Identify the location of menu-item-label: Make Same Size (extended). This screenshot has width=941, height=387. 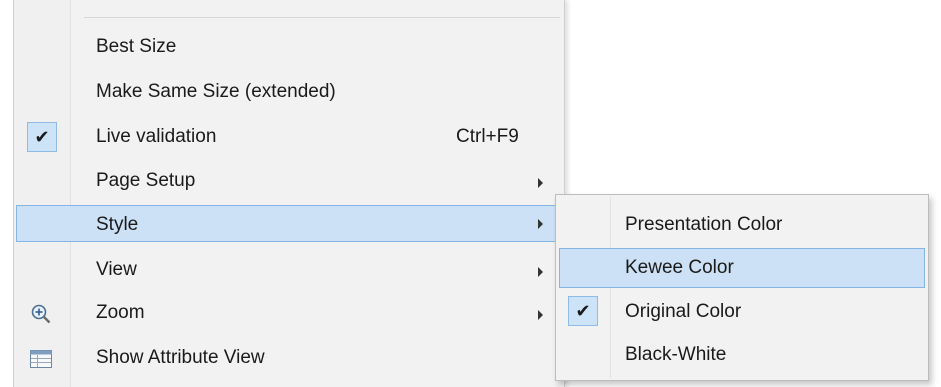
(216, 91).